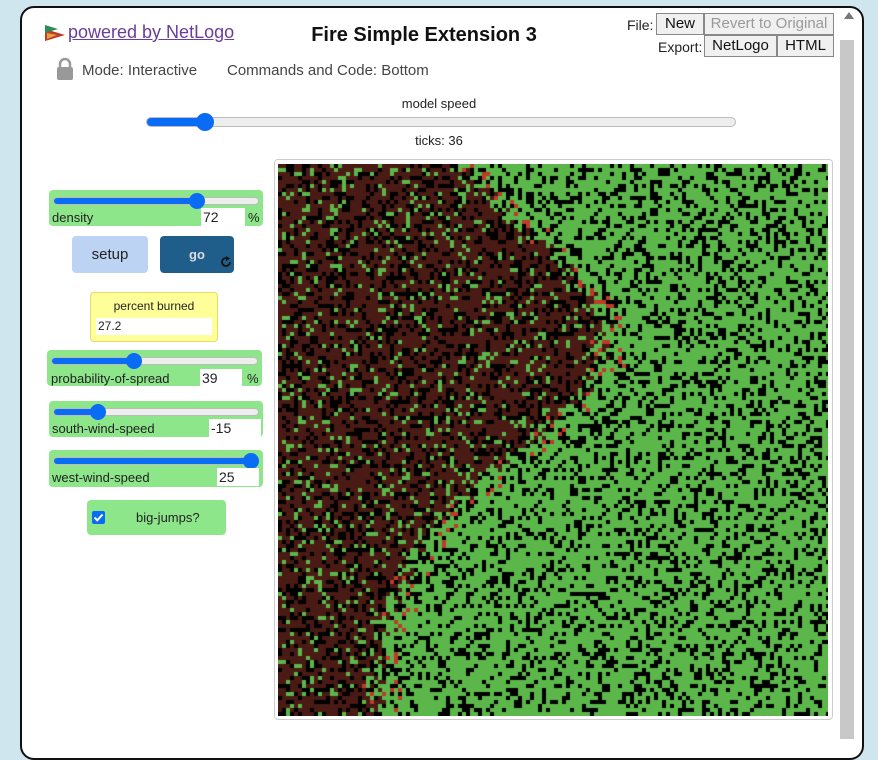 The height and width of the screenshot is (760, 878). Describe the element at coordinates (127, 201) in the screenshot. I see `density-fill` at that location.